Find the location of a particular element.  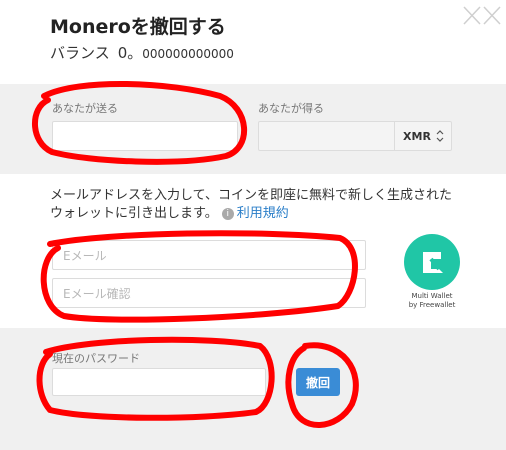

withdraw-button: 撤回 is located at coordinates (318, 382).